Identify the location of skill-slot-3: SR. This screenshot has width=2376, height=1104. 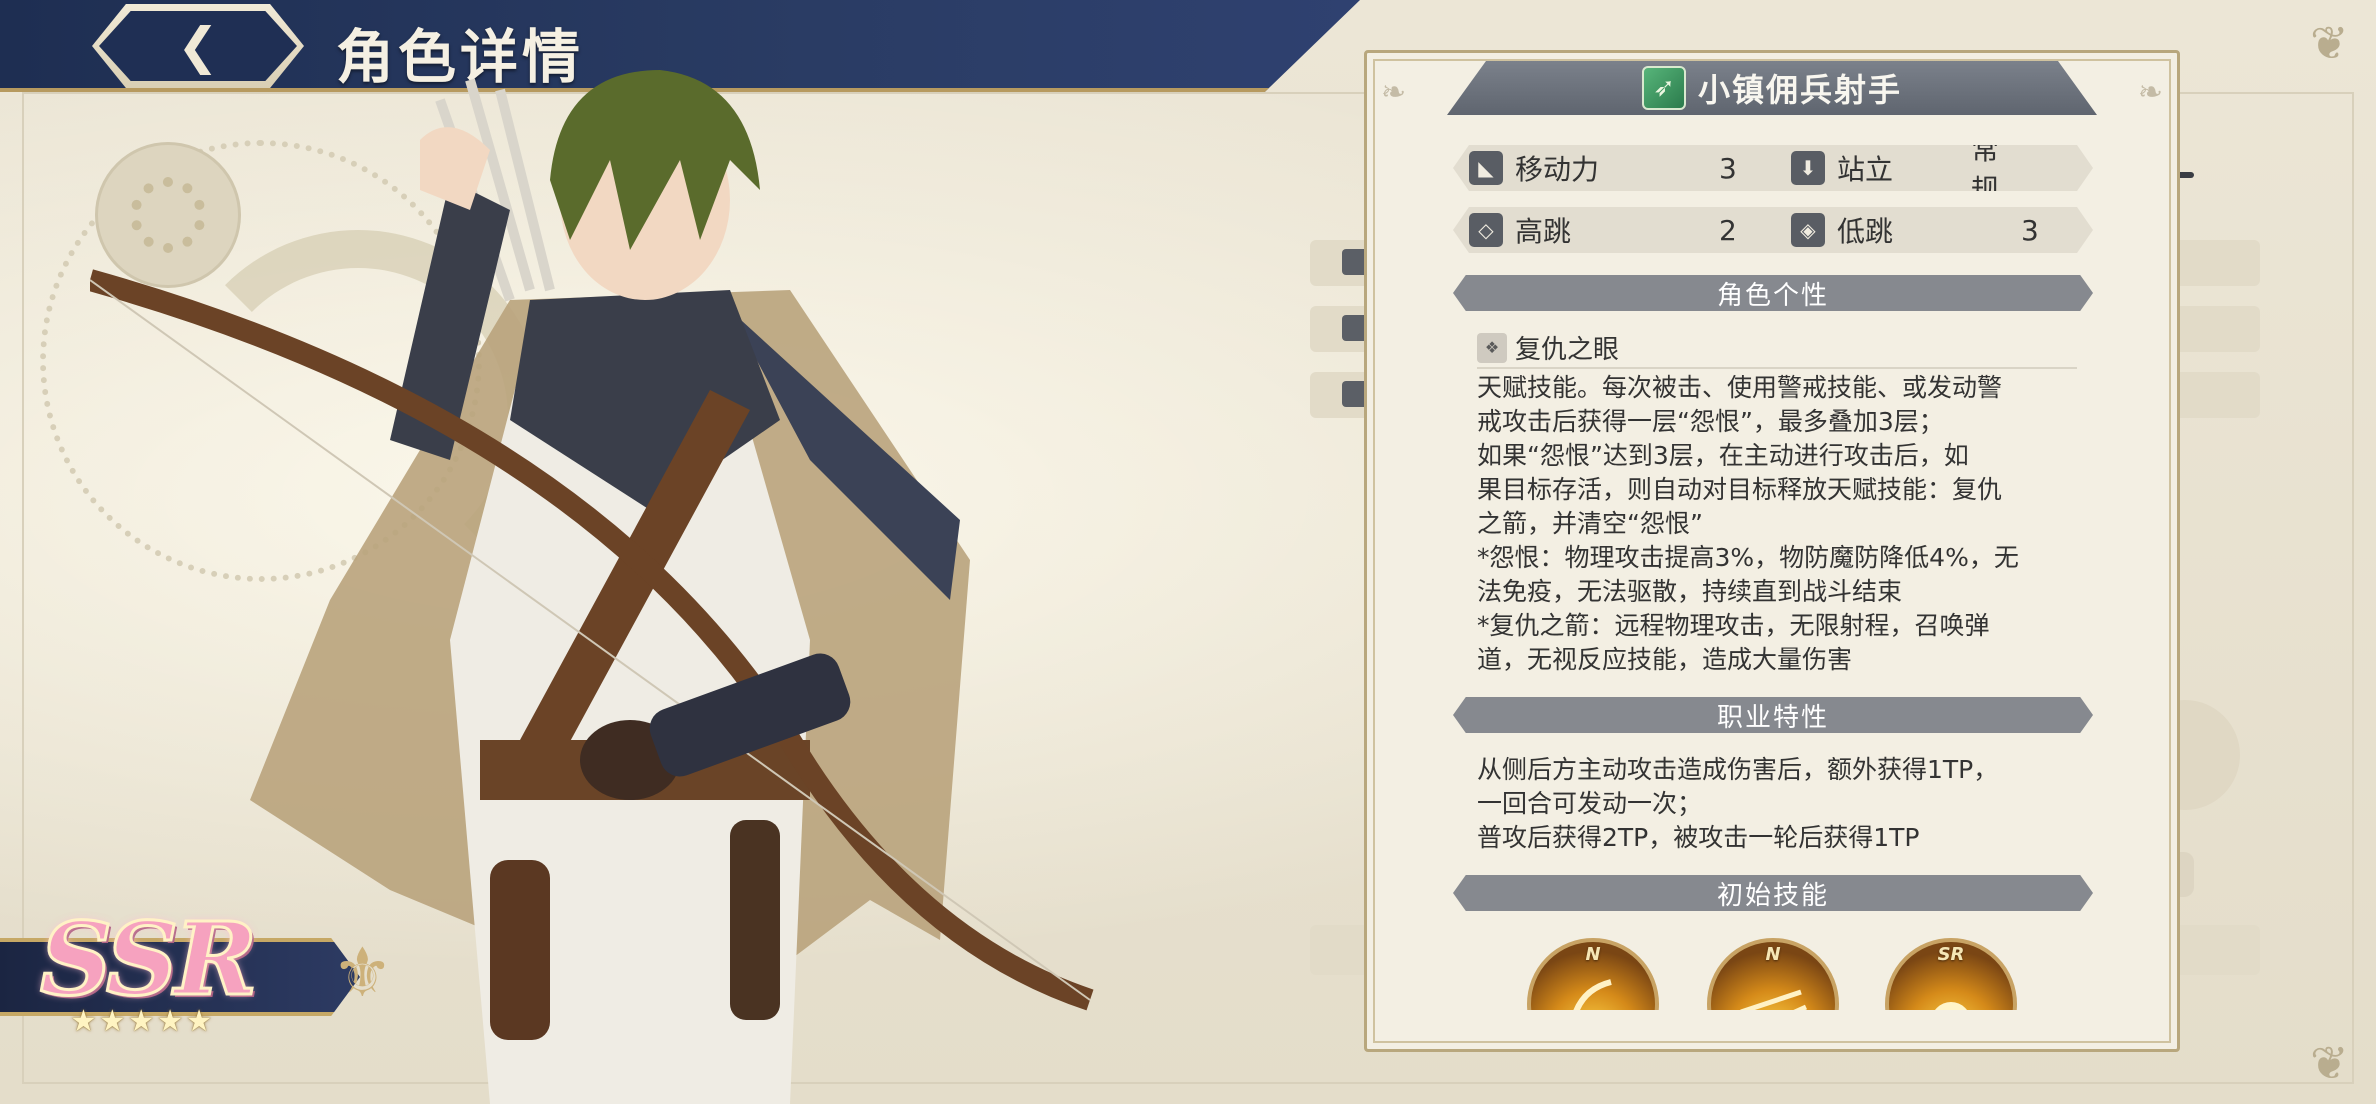
(1951, 974).